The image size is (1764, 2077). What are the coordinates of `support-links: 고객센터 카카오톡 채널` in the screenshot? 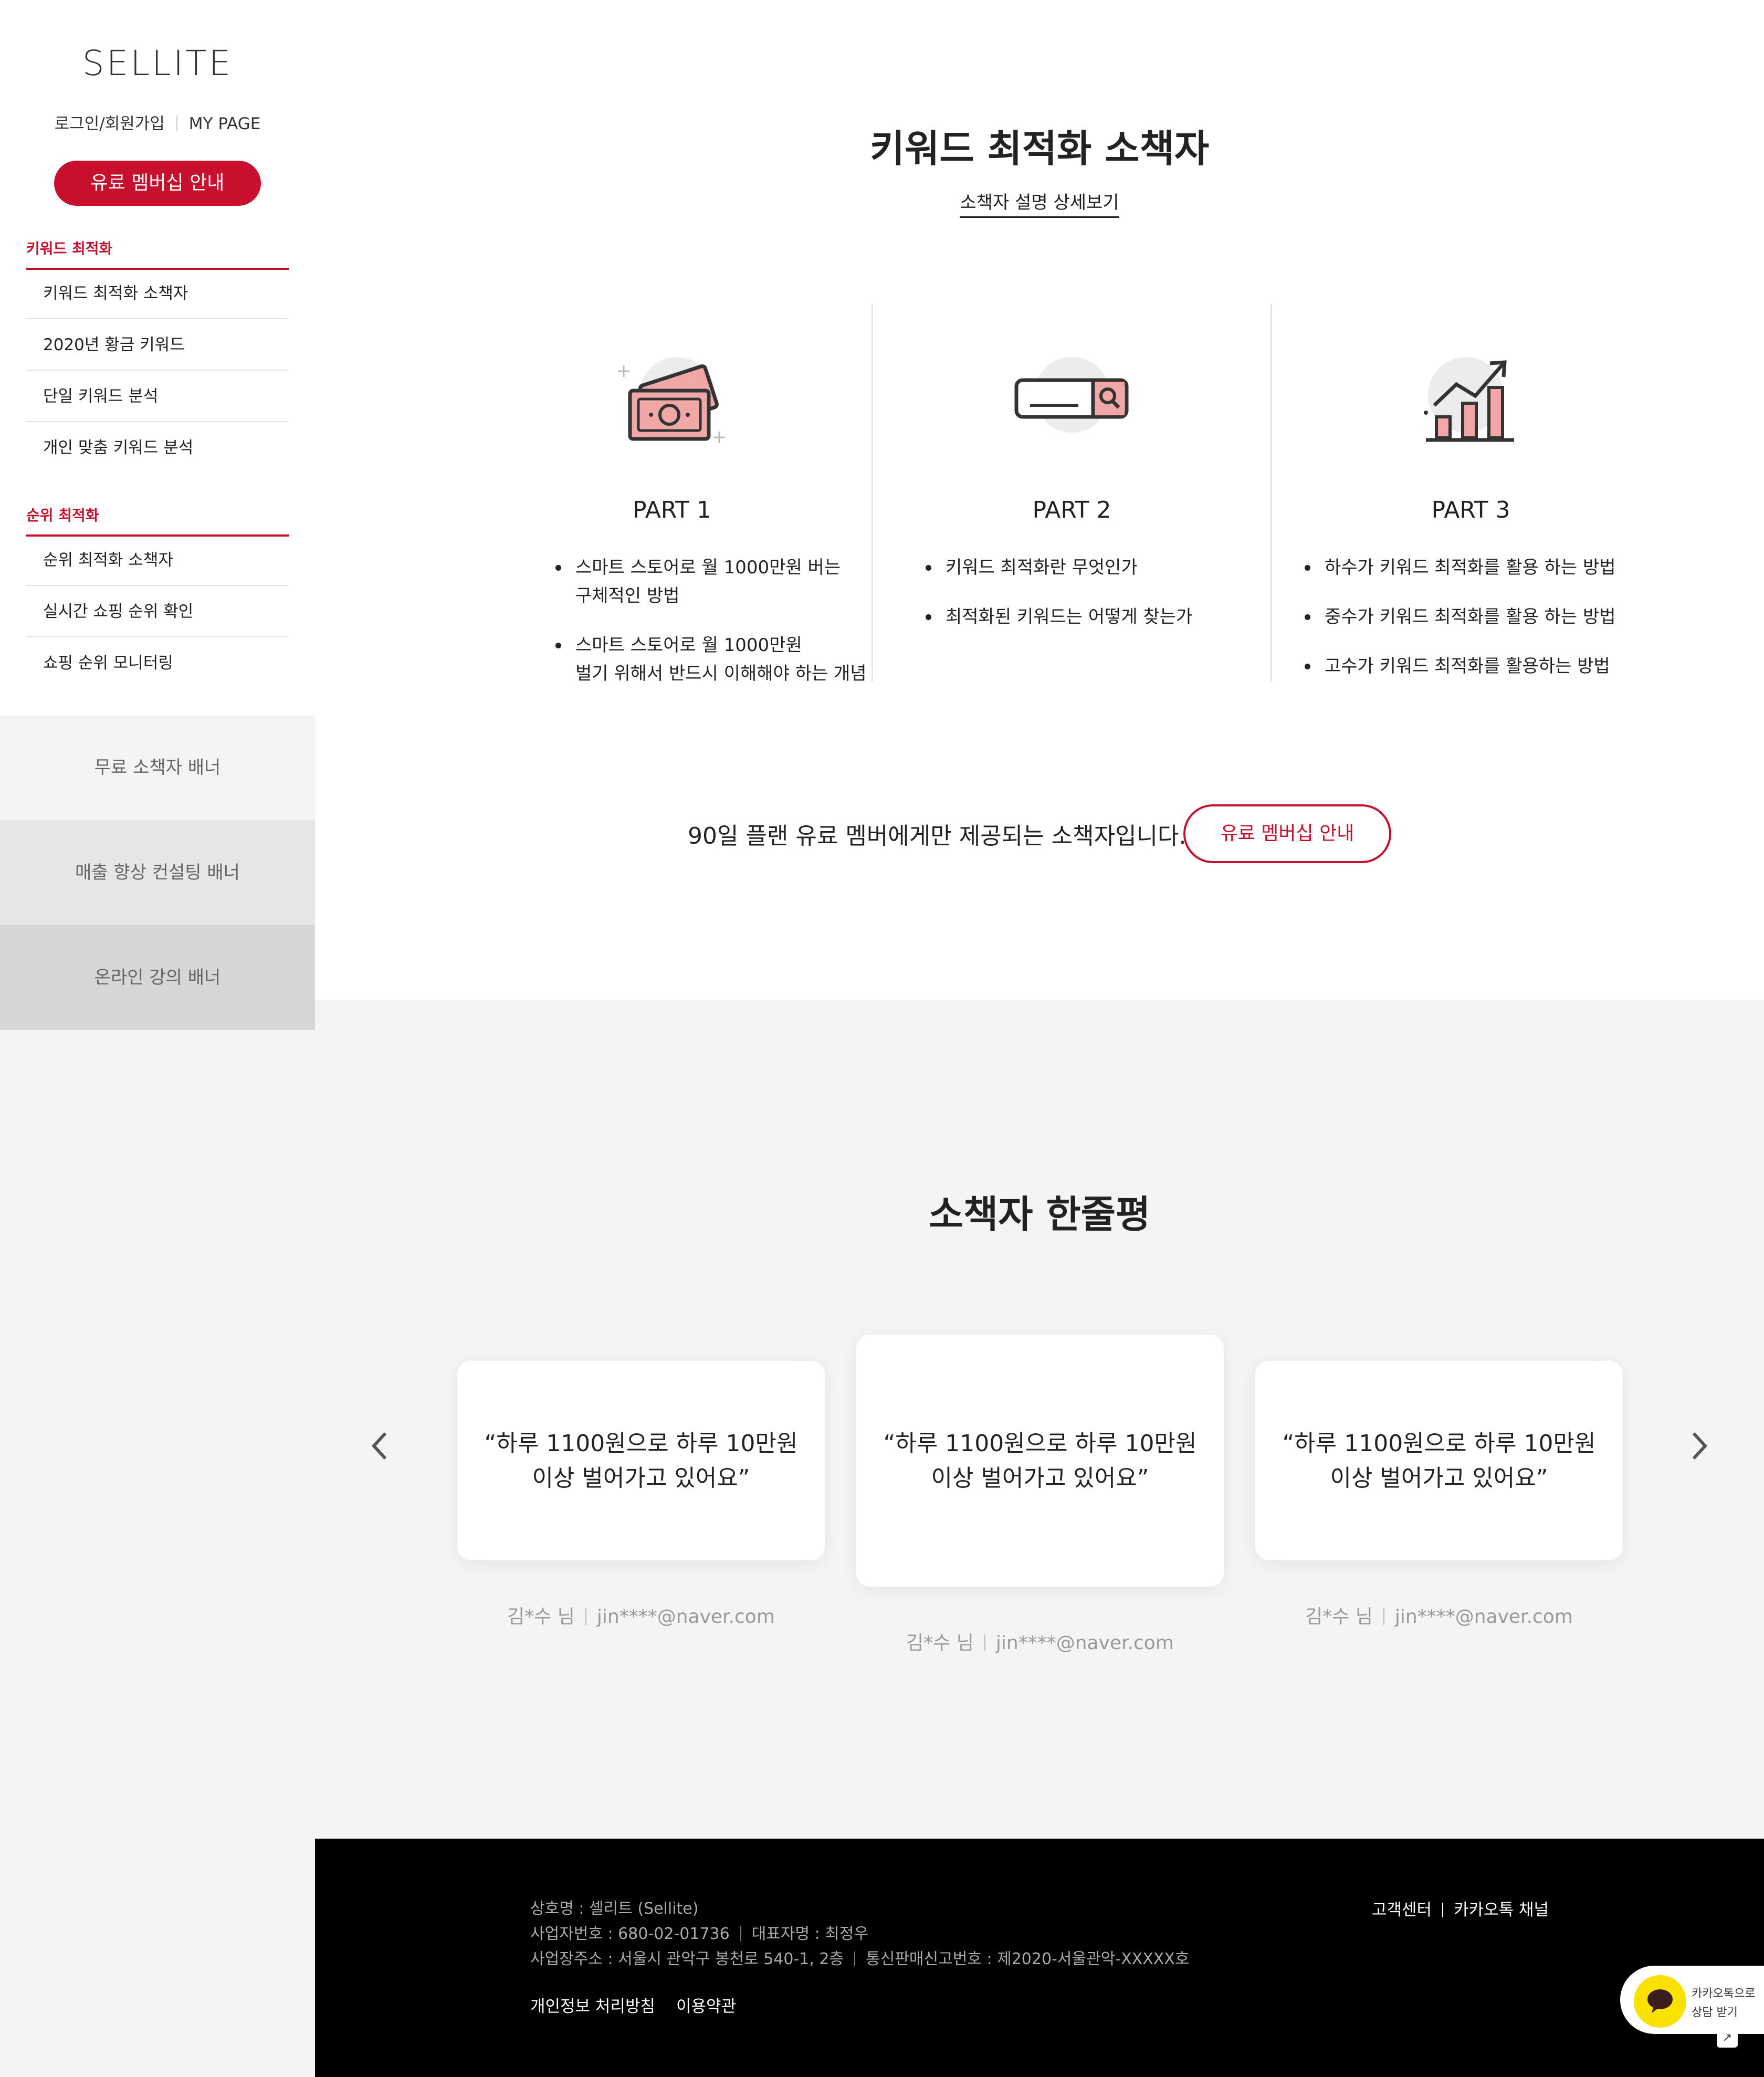 It's located at (1460, 1908).